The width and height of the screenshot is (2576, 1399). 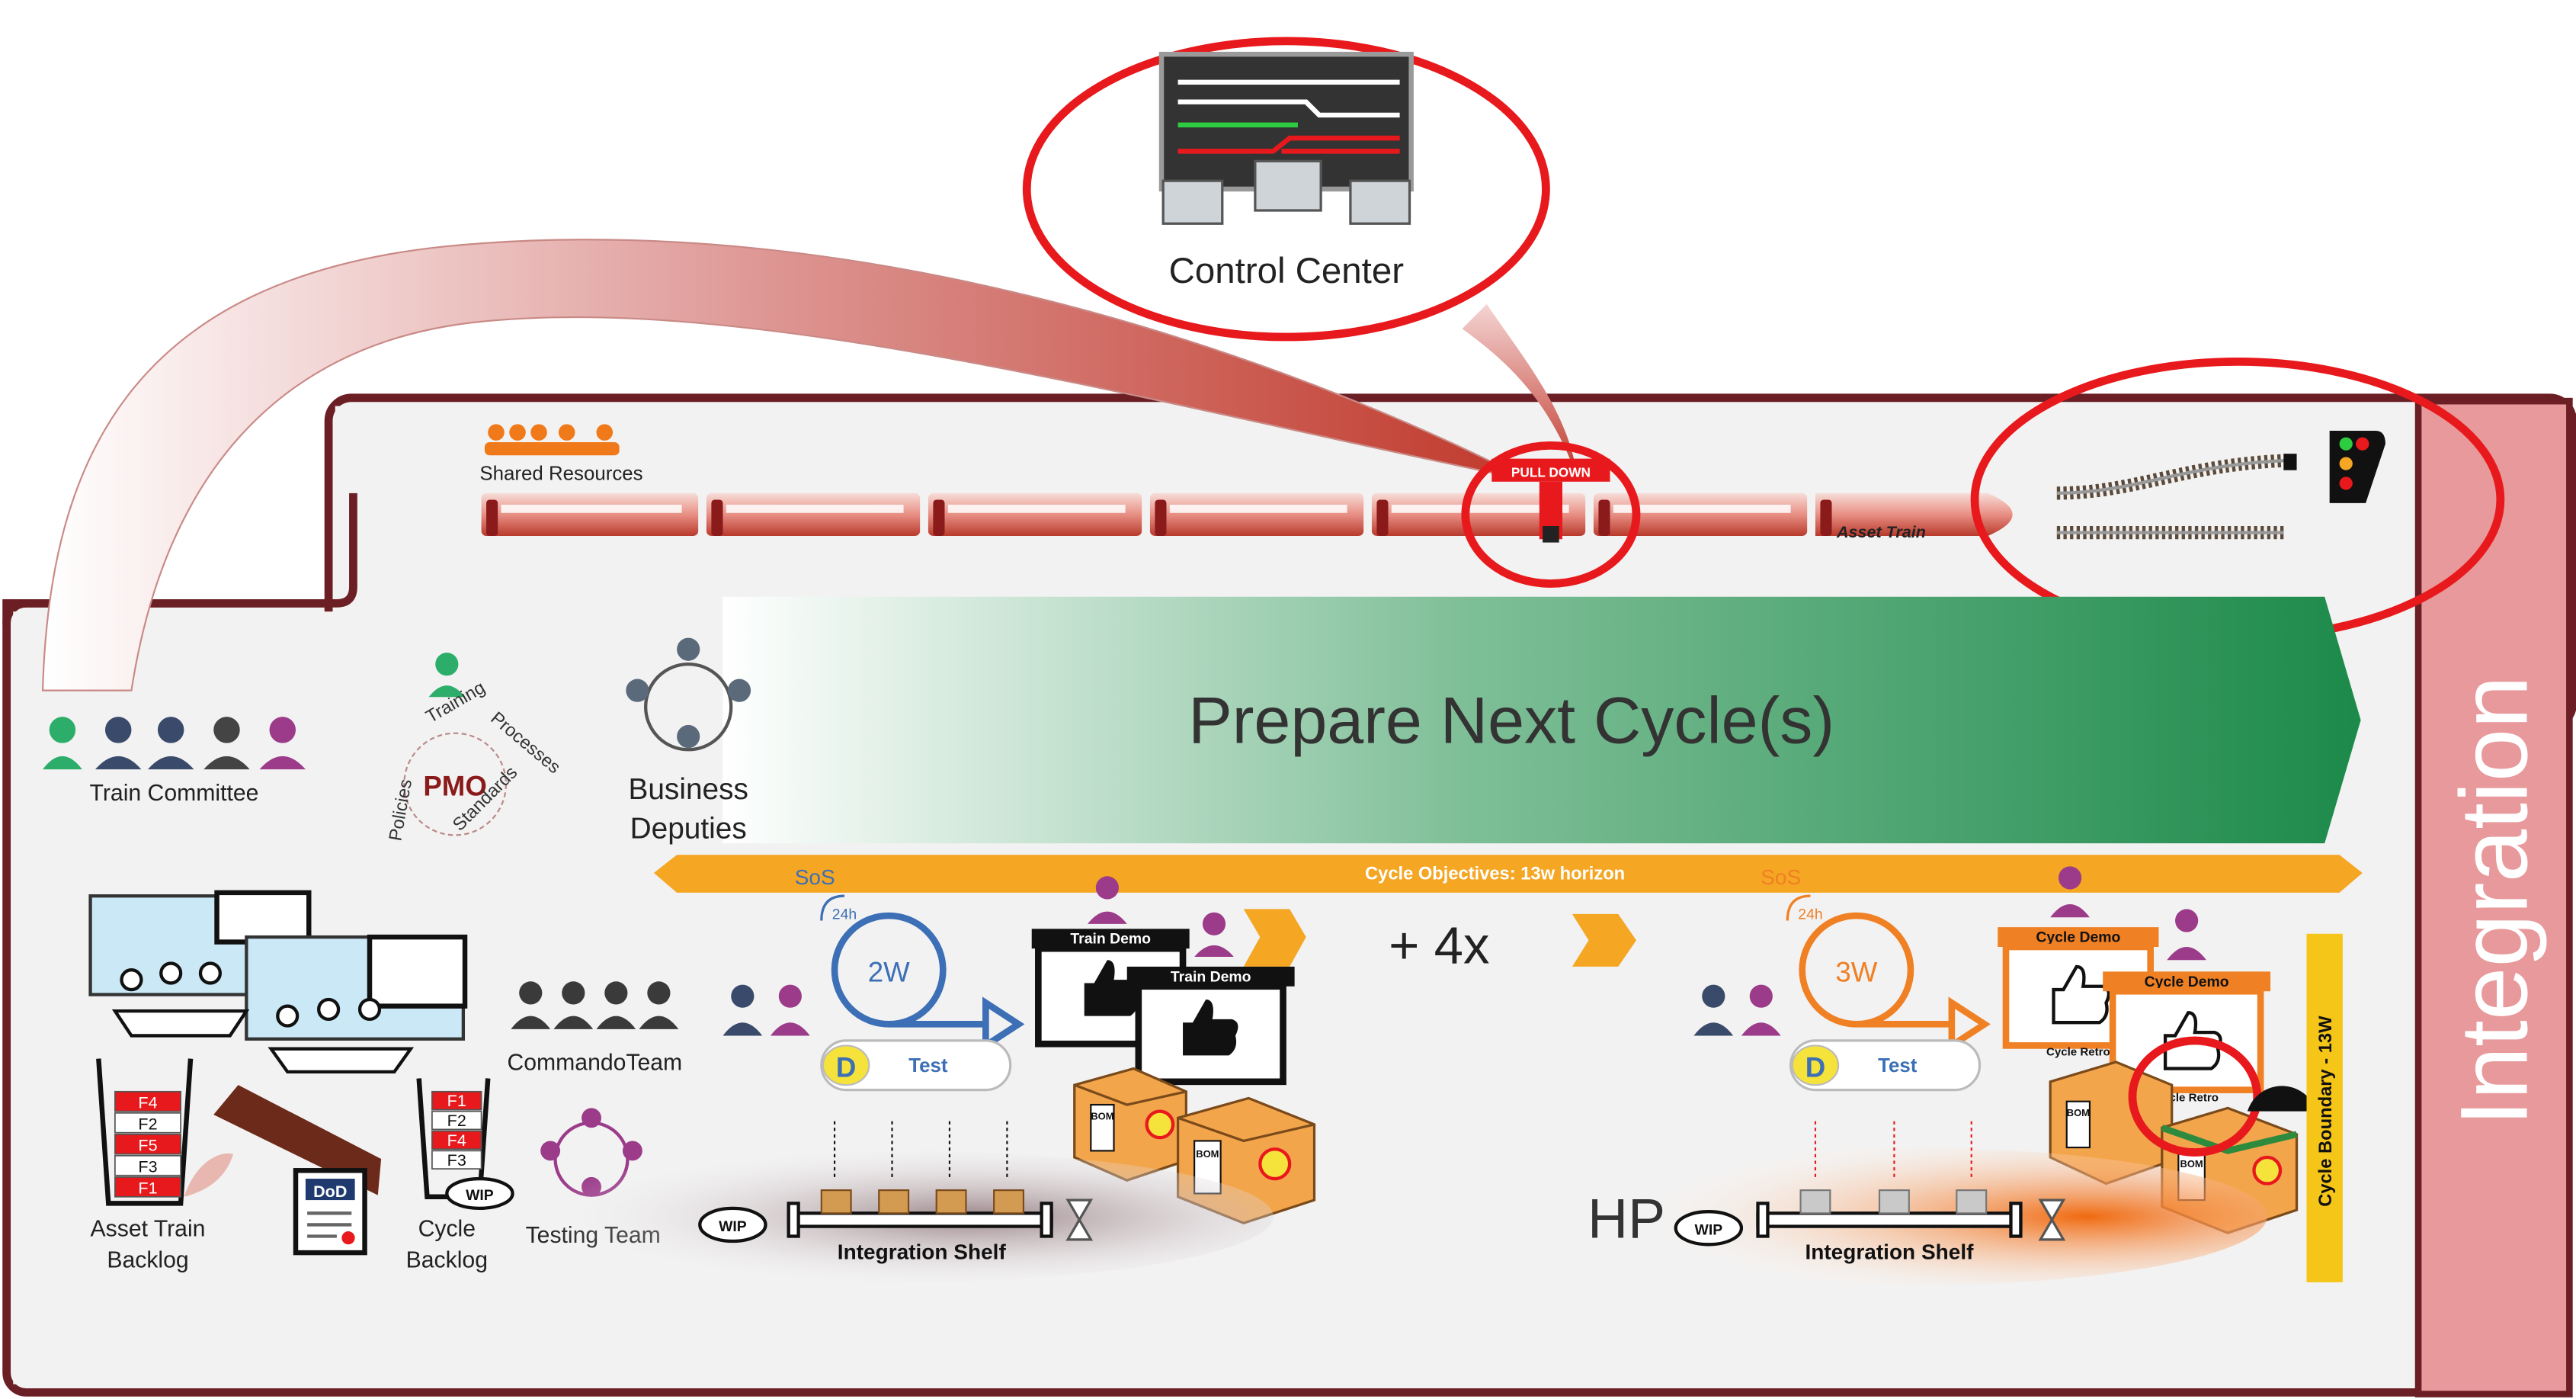 What do you see at coordinates (1815, 1067) in the screenshot?
I see `cycle-b-d-label: D` at bounding box center [1815, 1067].